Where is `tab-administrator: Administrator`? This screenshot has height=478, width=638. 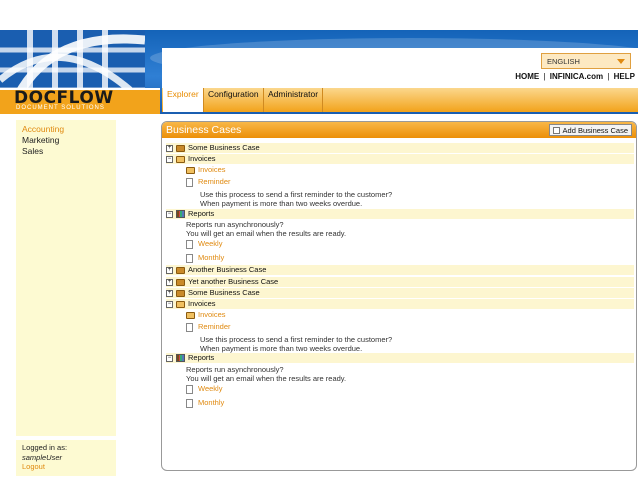
tab-administrator: Administrator is located at coordinates (293, 100).